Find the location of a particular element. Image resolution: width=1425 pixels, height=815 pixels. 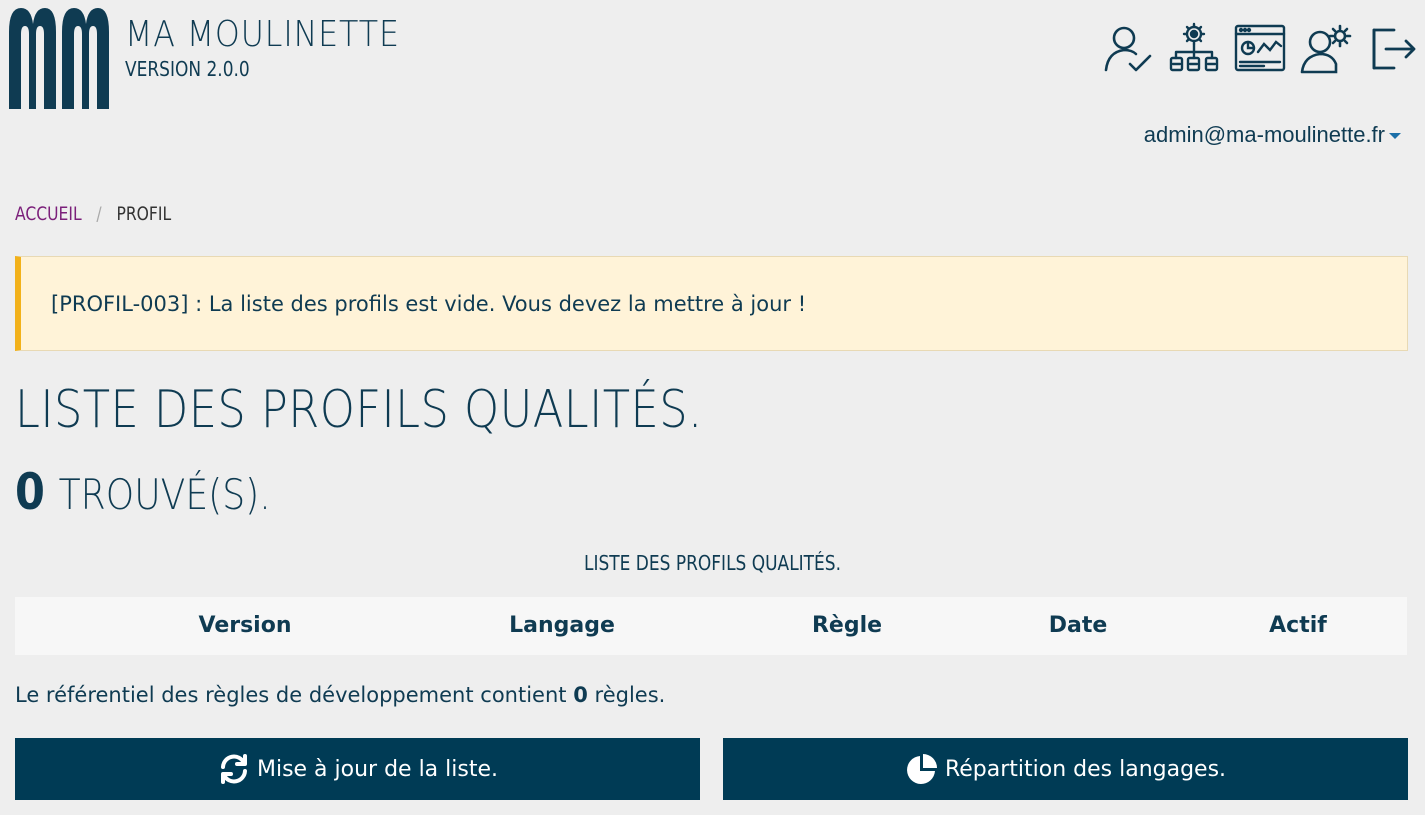

repartition-button-label: Répartition des langages. is located at coordinates (1085, 769).